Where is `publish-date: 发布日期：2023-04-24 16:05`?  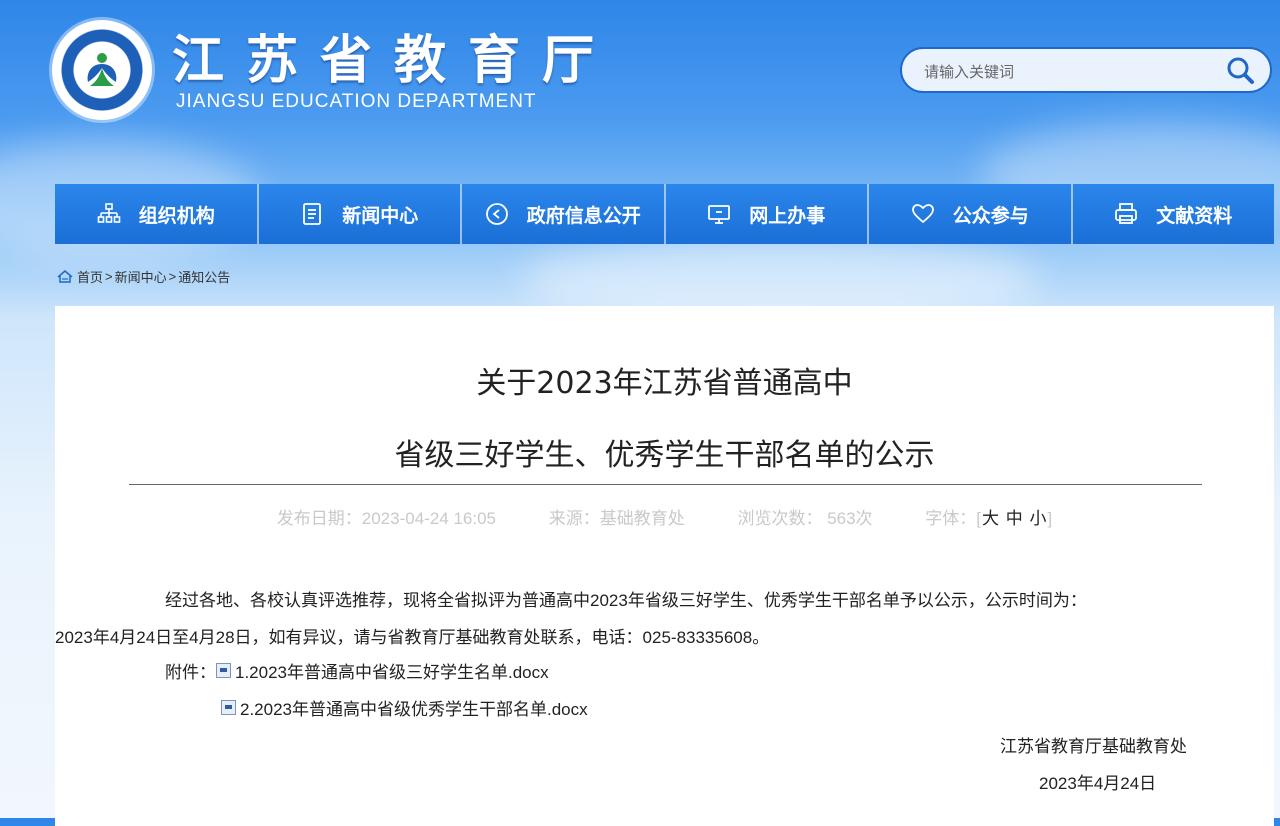 publish-date: 发布日期：2023-04-24 16:05 is located at coordinates (386, 518).